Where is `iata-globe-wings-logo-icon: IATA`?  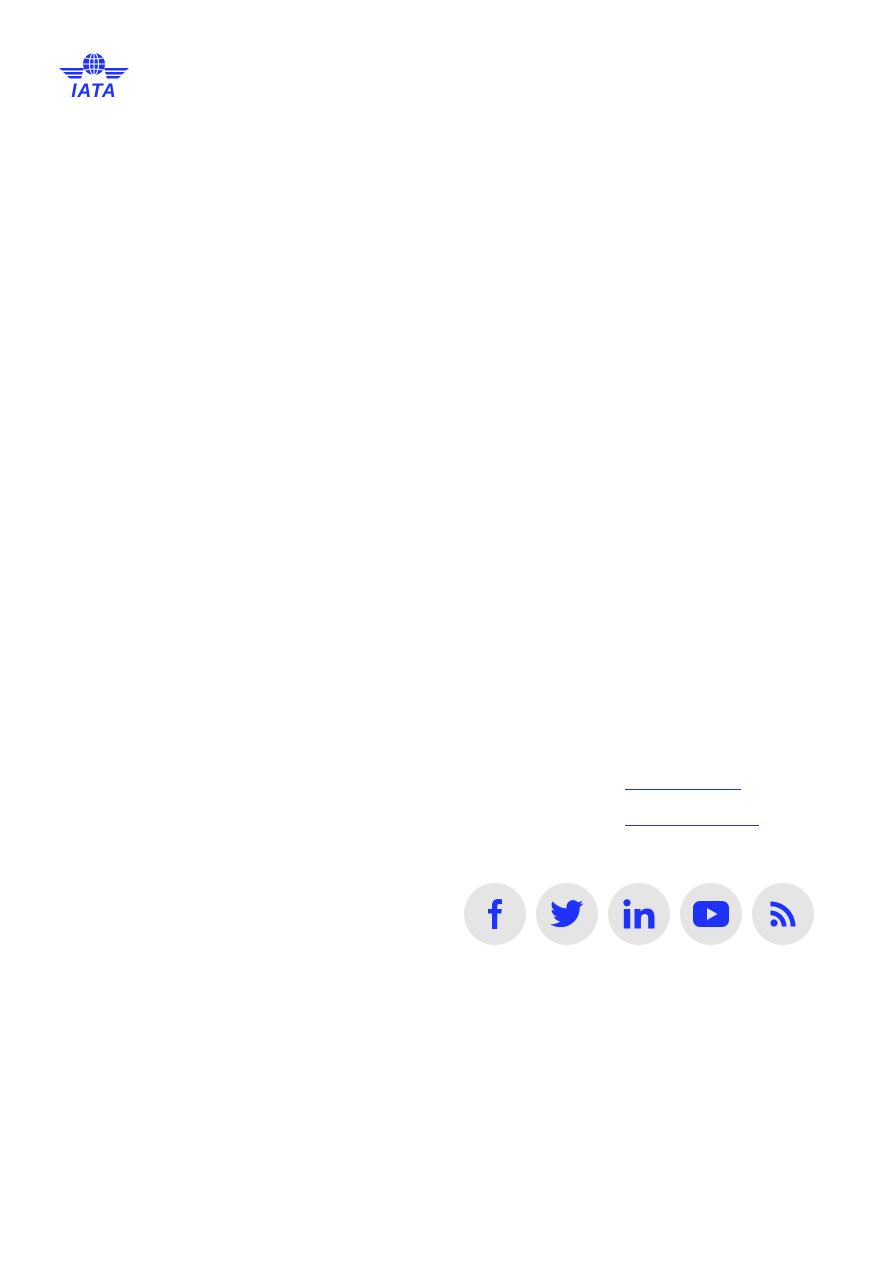 iata-globe-wings-logo-icon: IATA is located at coordinates (94, 76).